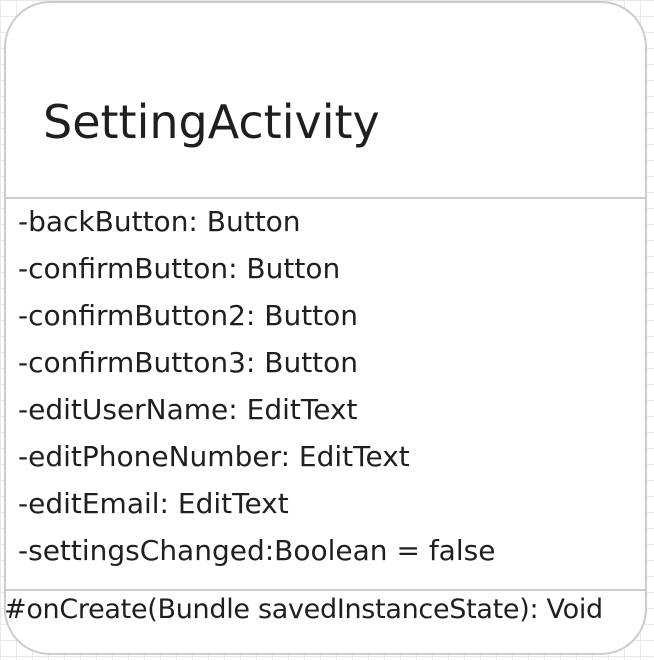 The height and width of the screenshot is (660, 654). What do you see at coordinates (179, 268) in the screenshot?
I see `attribute-confirm-button: -confirmButton: Button` at bounding box center [179, 268].